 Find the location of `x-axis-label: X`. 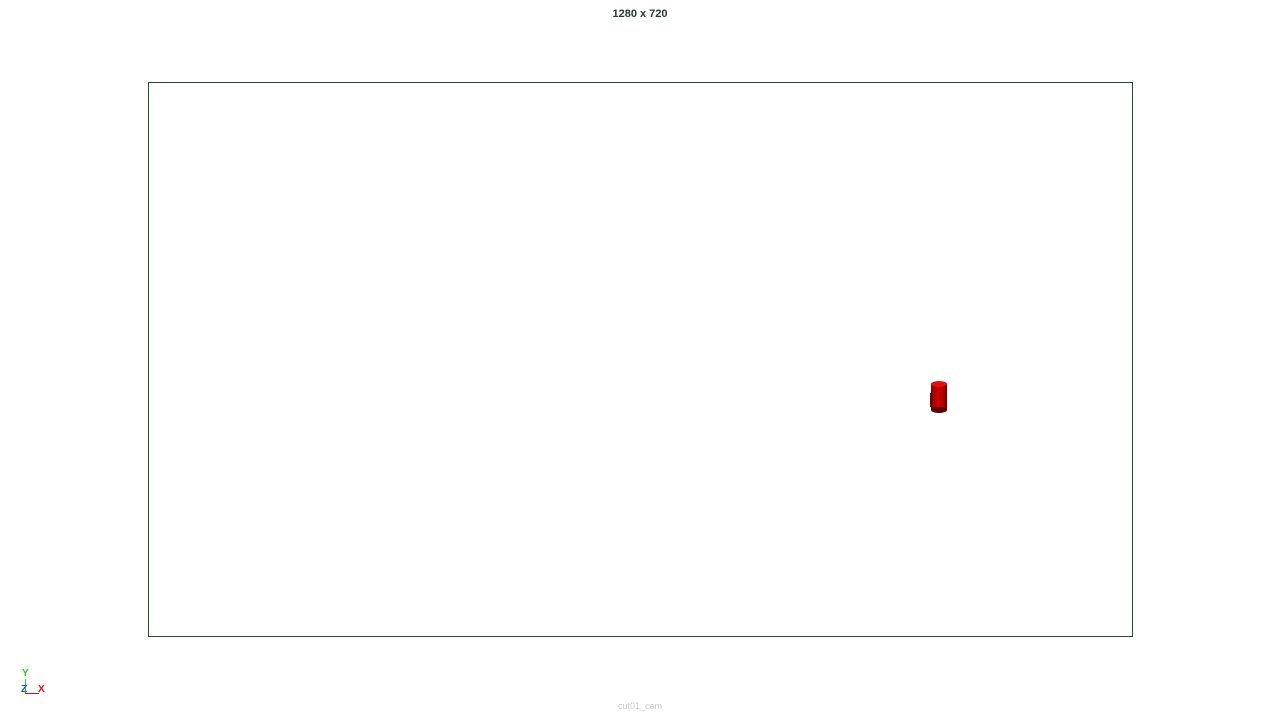

x-axis-label: X is located at coordinates (41, 689).